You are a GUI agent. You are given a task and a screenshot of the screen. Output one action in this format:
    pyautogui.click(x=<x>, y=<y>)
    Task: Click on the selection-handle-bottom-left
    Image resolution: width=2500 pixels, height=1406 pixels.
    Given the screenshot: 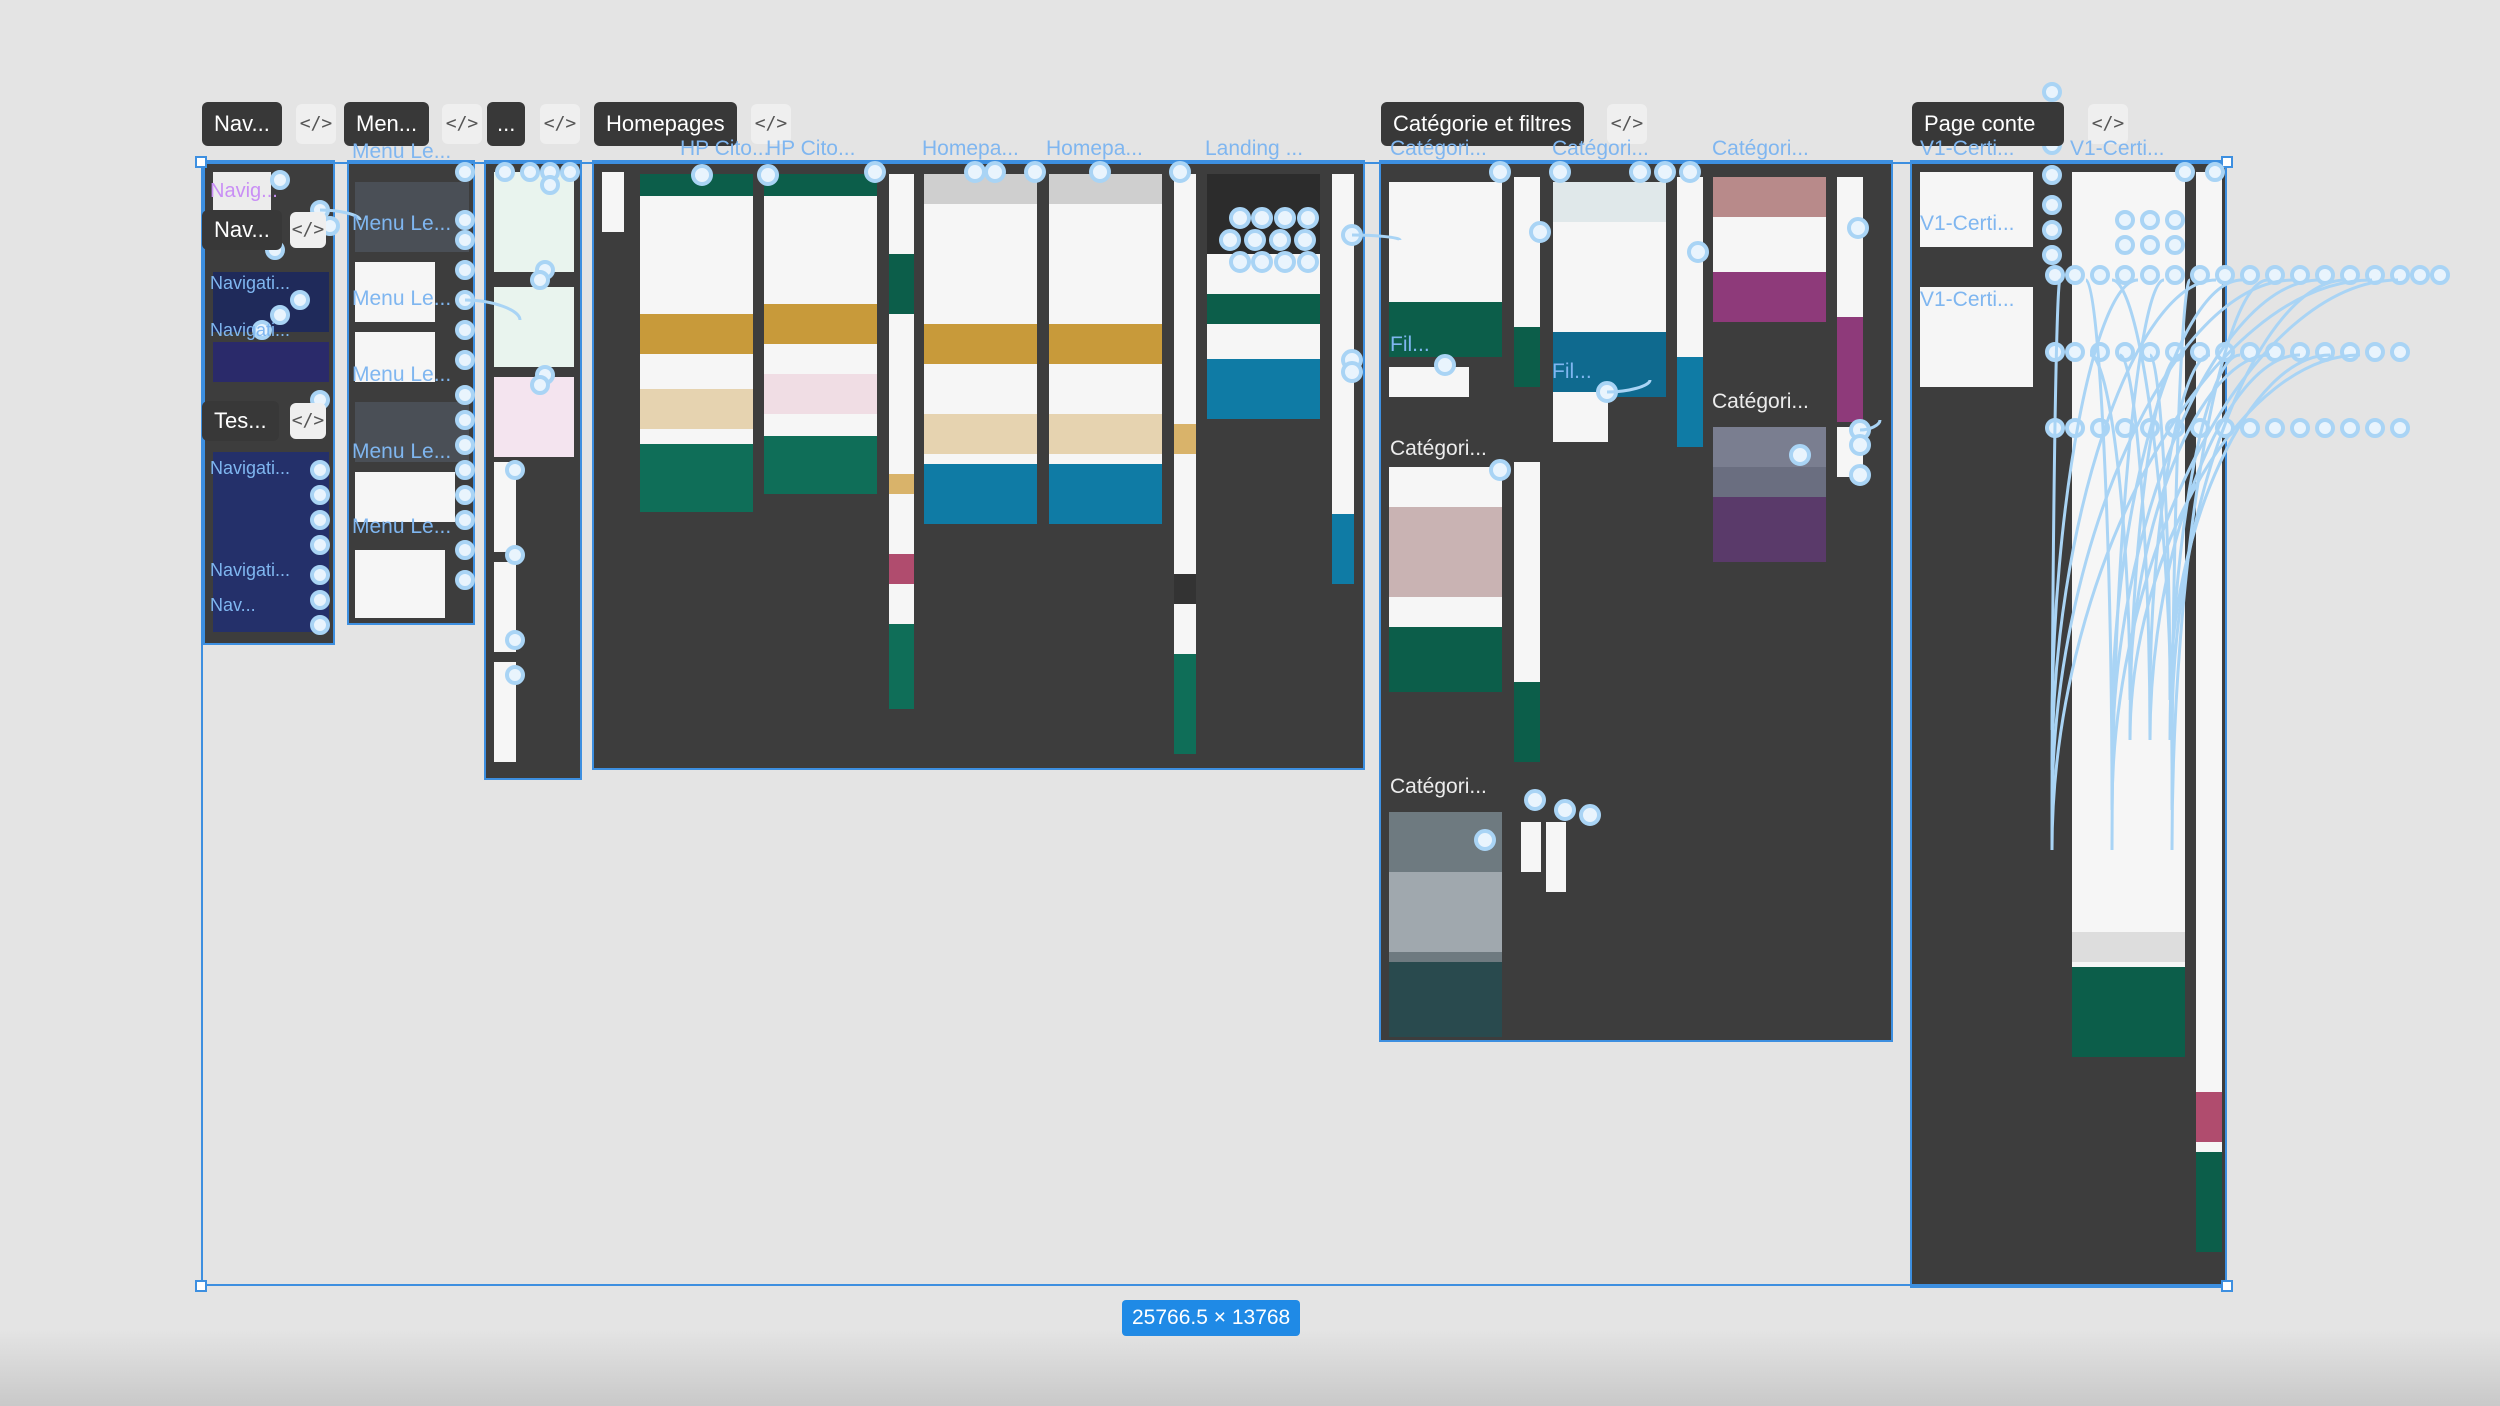 What is the action you would take?
    pyautogui.click(x=201, y=1286)
    